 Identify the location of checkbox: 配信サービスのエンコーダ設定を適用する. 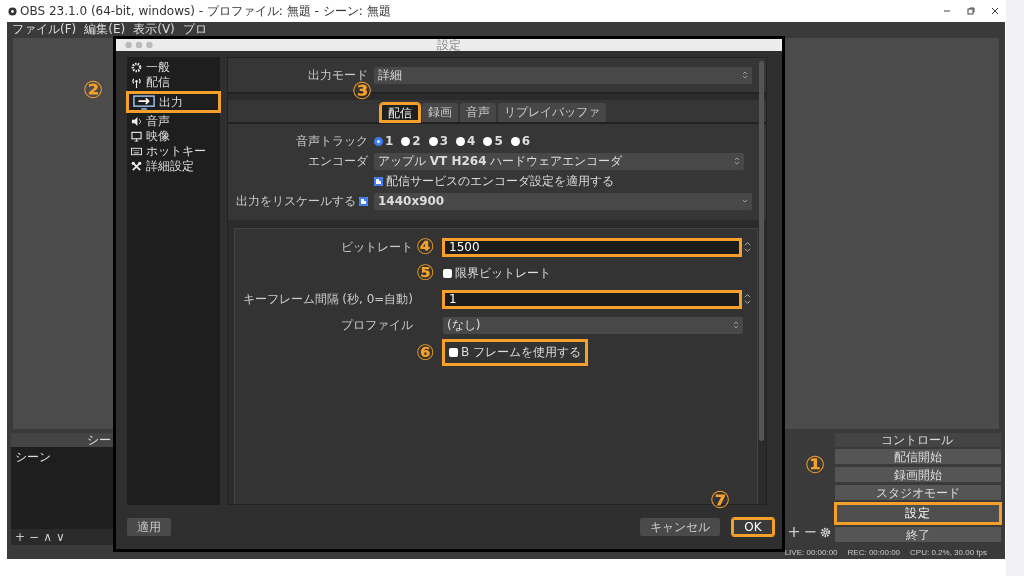
(494, 181).